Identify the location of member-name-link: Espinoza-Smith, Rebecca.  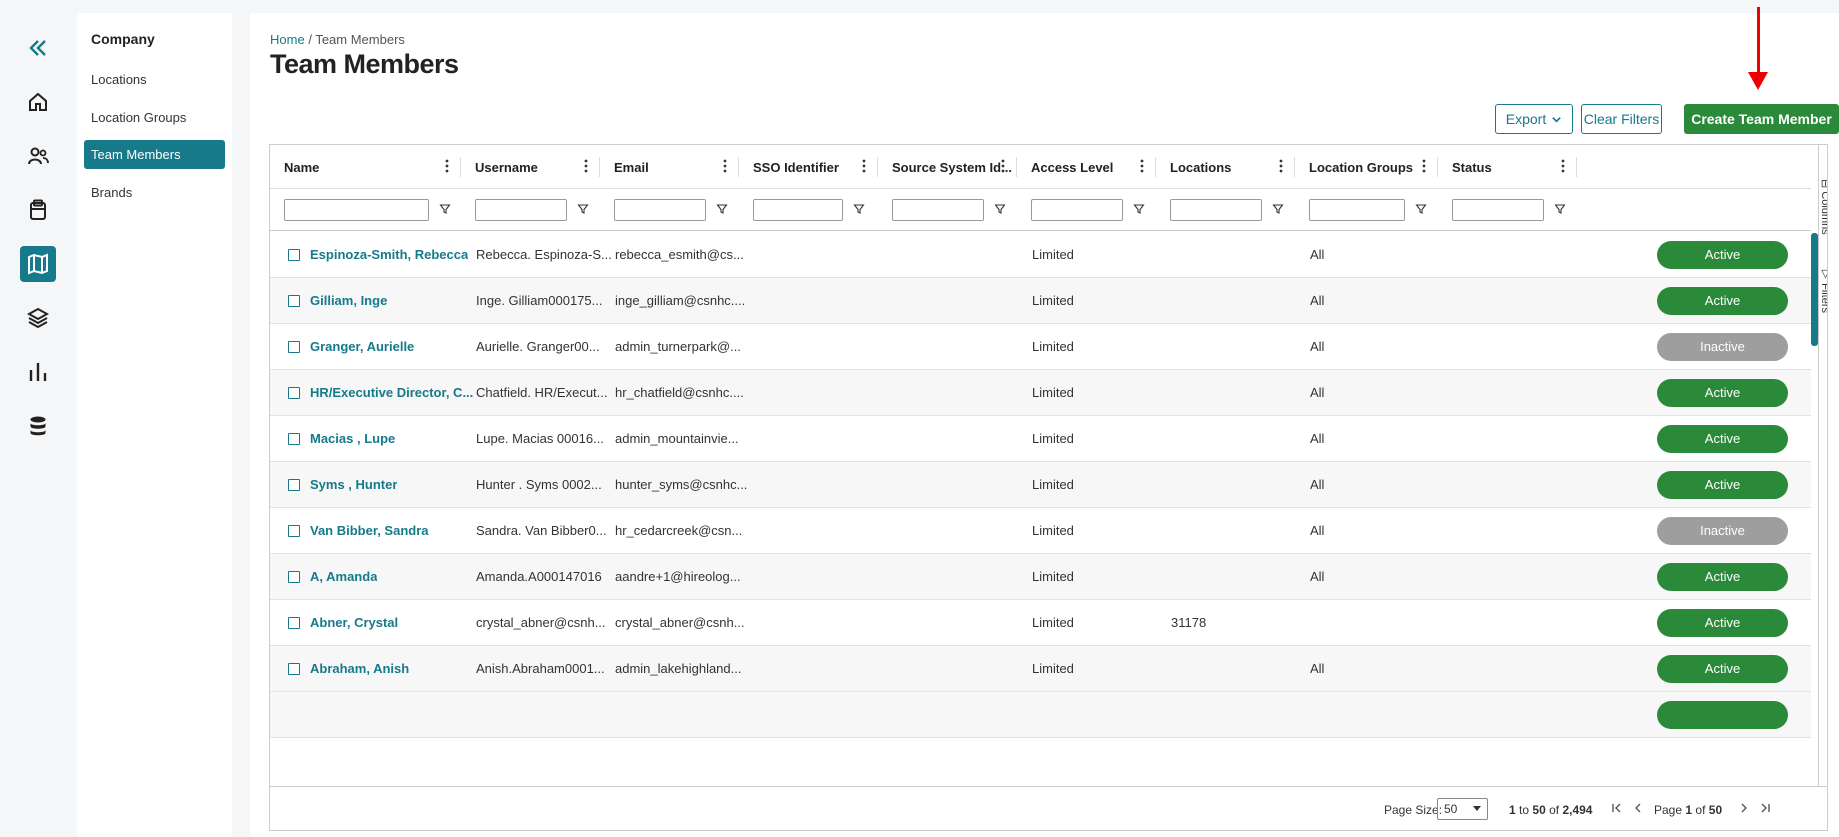
(389, 255).